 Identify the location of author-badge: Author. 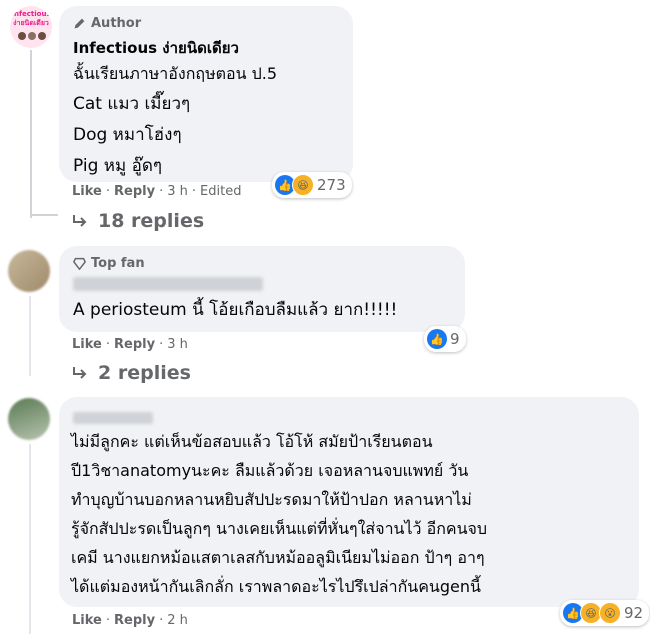
(107, 23).